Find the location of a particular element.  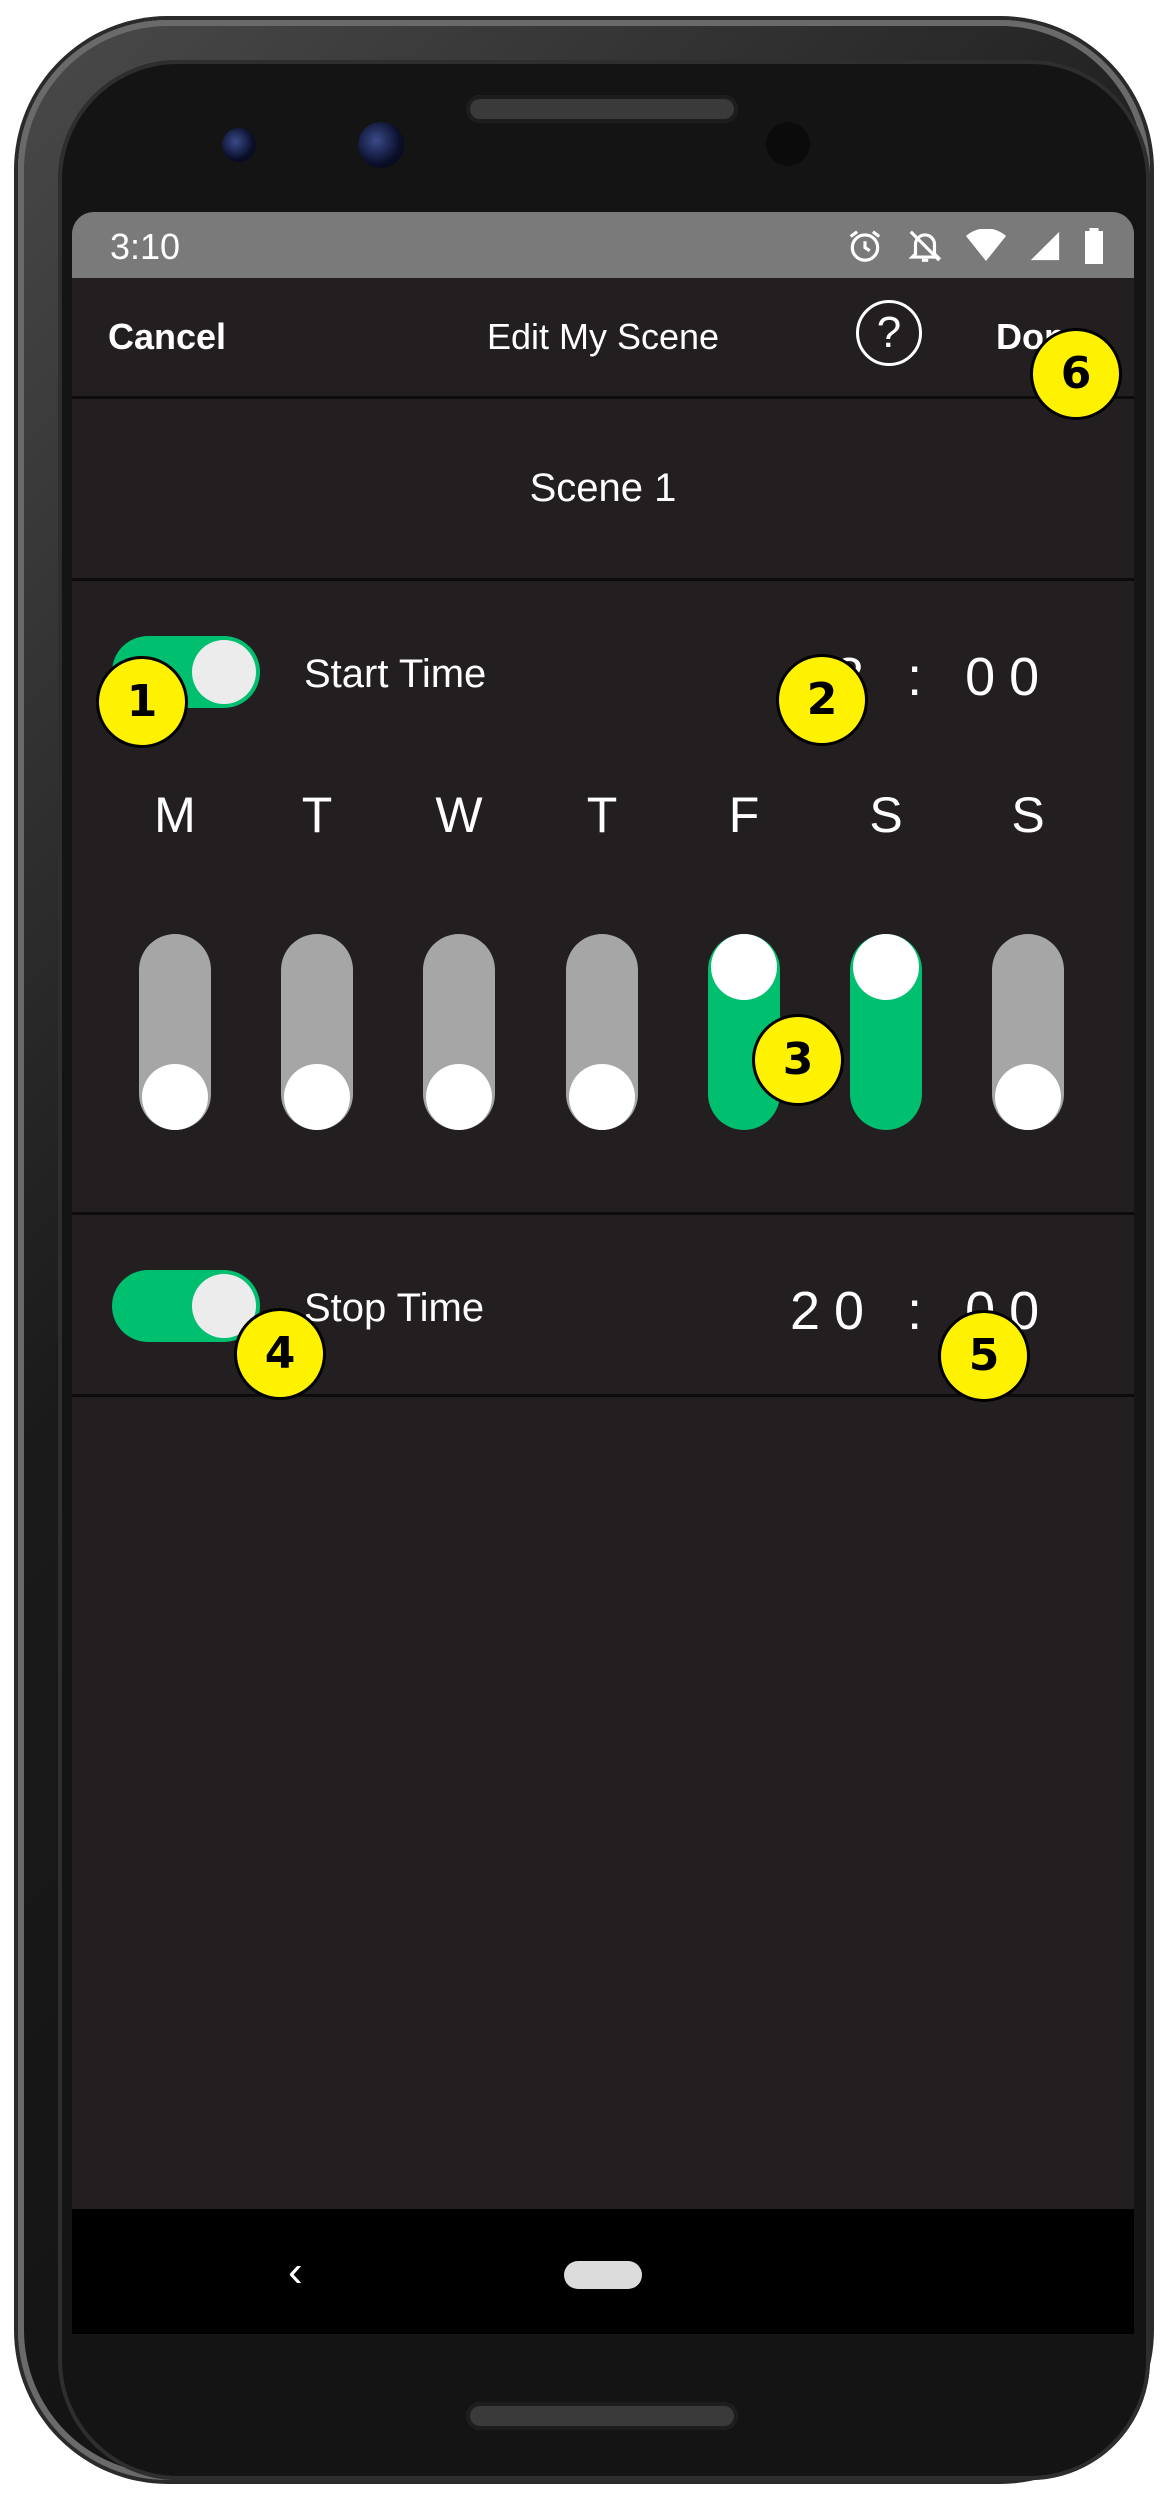

front-camera is located at coordinates (381, 145).